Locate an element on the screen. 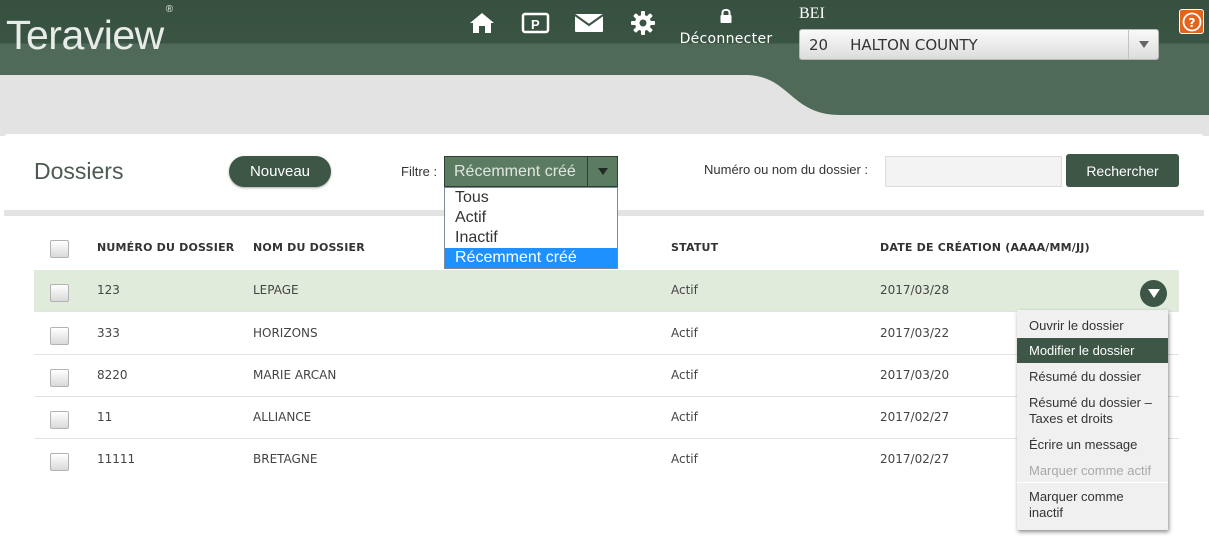 This screenshot has height=544, width=1209. menu-item-open: Ouvrir le dossier is located at coordinates (1092, 328).